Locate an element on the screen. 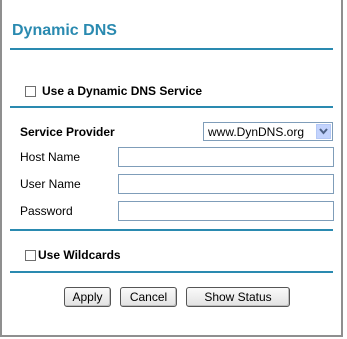  service-provider-value: www.DynDNS.org is located at coordinates (256, 132).